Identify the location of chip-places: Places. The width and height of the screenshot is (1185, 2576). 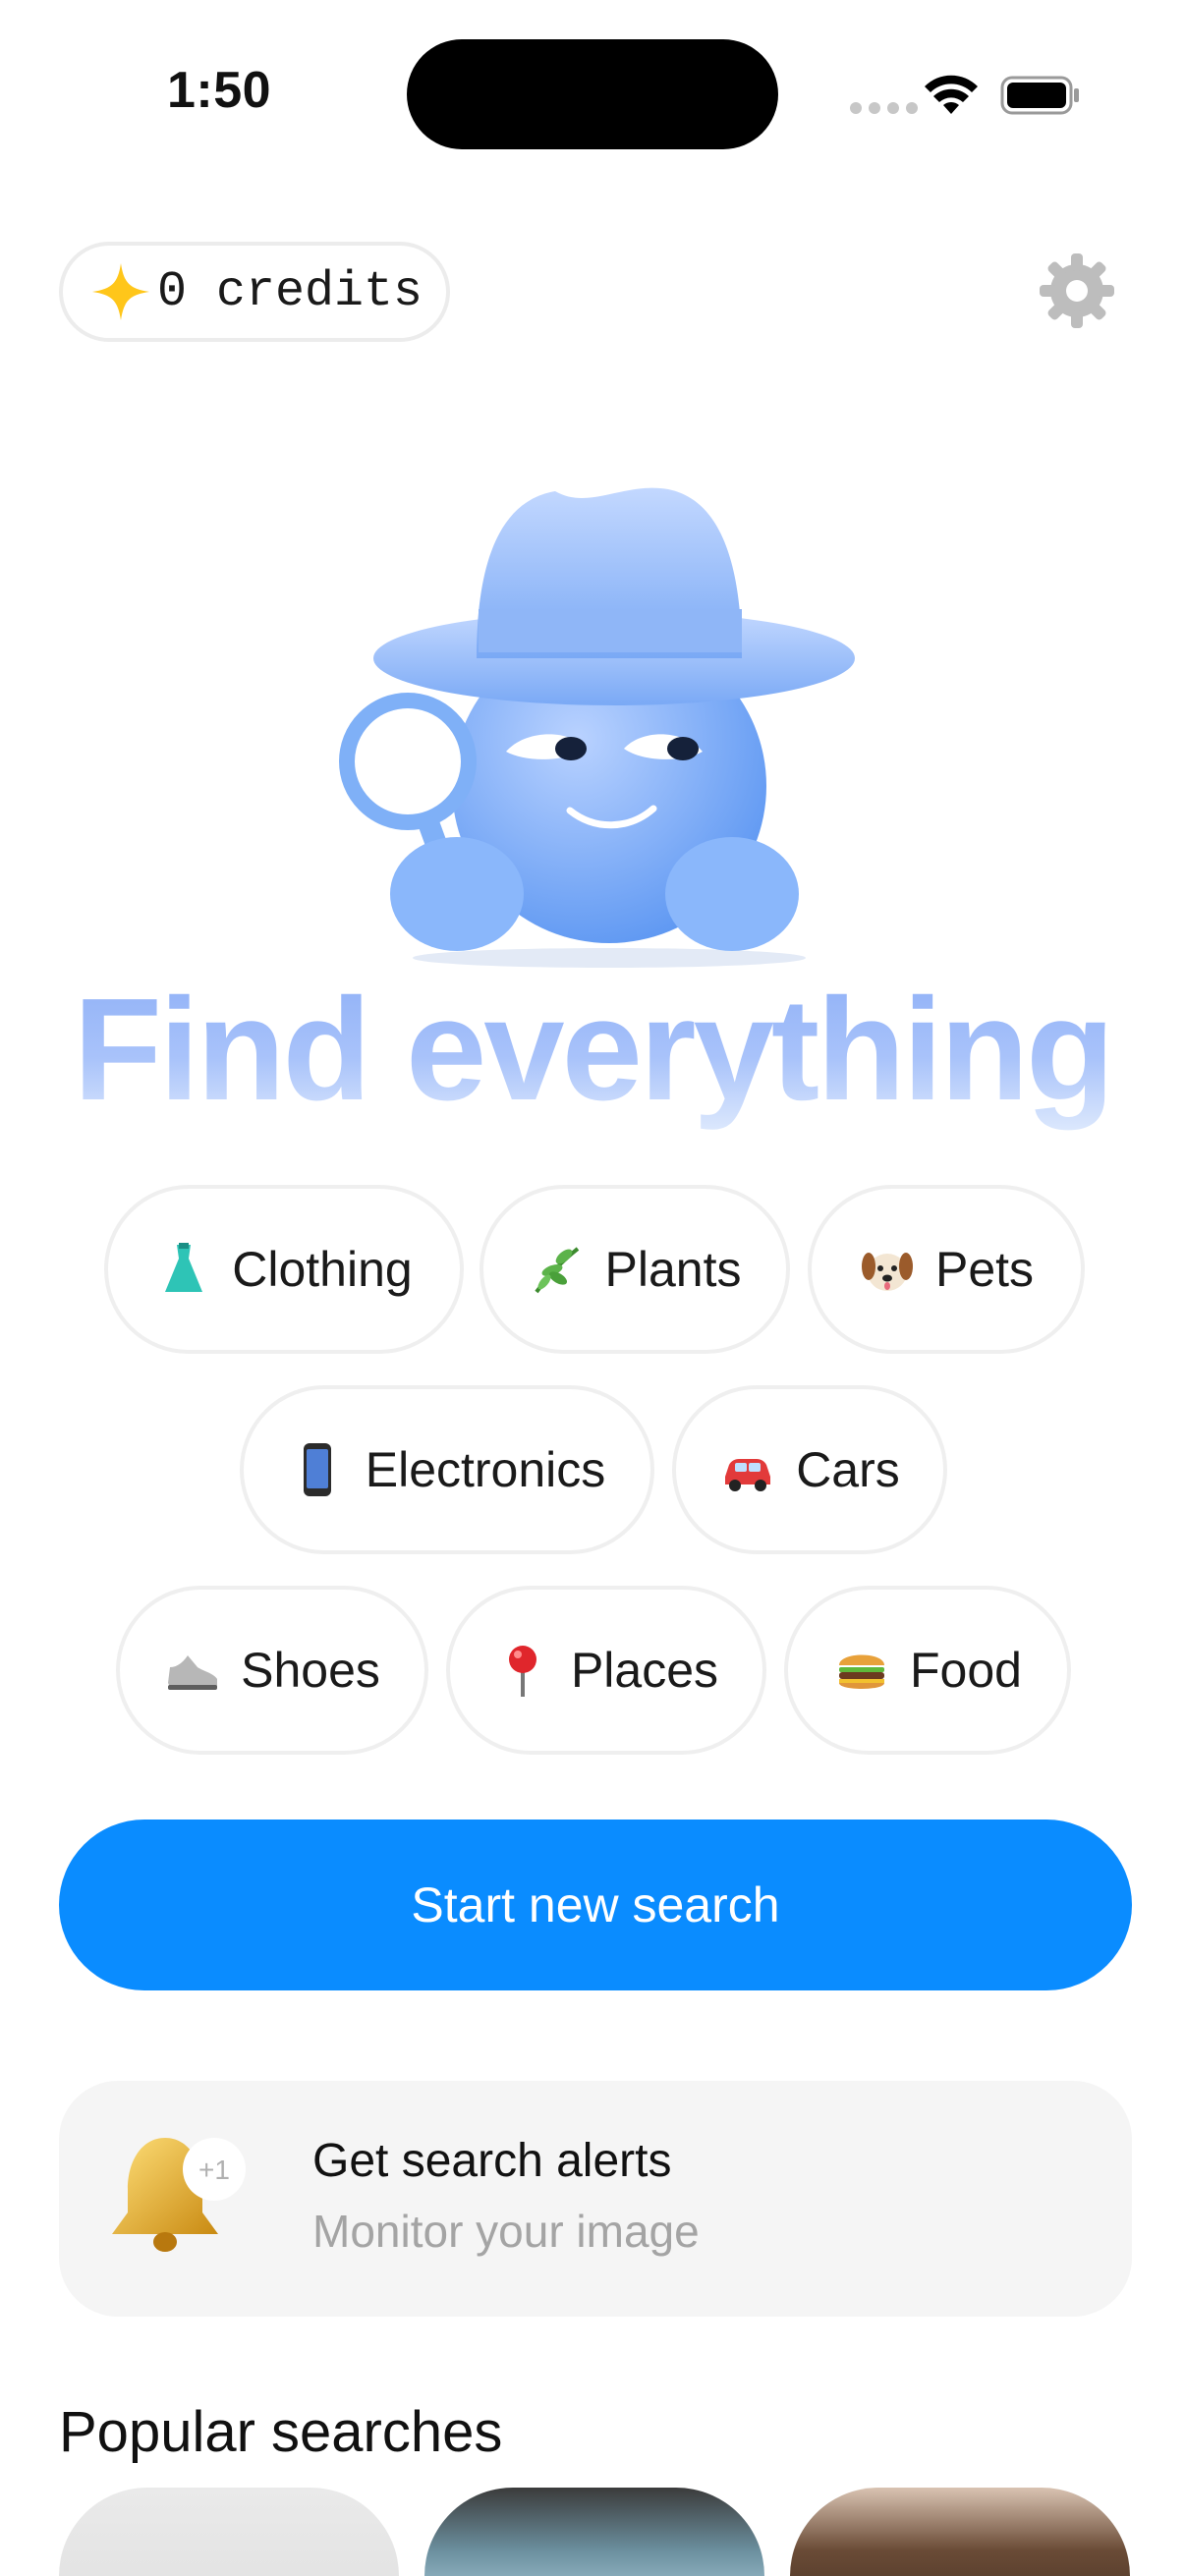
(606, 1670).